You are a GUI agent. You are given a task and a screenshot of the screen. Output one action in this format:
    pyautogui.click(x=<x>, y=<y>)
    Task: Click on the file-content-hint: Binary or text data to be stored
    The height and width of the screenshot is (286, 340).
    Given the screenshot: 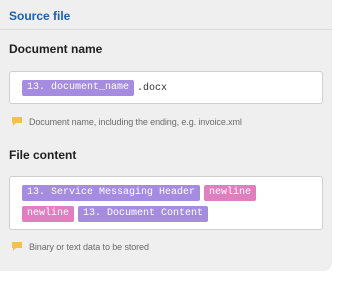 What is the action you would take?
    pyautogui.click(x=80, y=246)
    